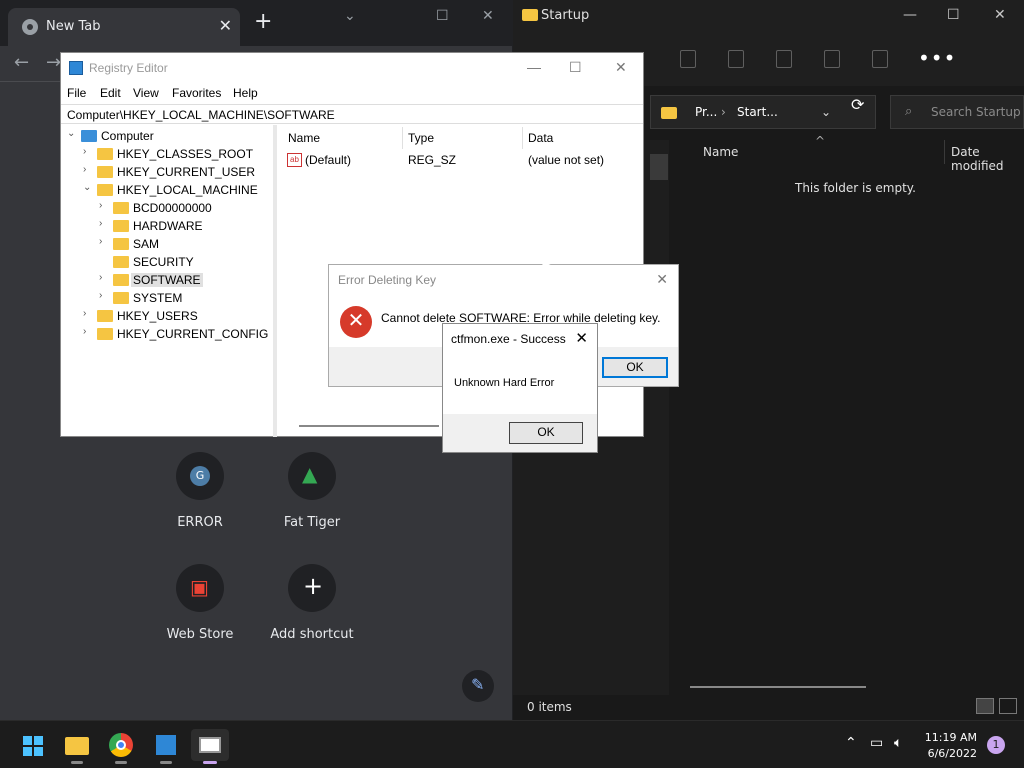 The width and height of the screenshot is (1024, 768). What do you see at coordinates (225, 25) in the screenshot?
I see `close-tab-icon: ✕` at bounding box center [225, 25].